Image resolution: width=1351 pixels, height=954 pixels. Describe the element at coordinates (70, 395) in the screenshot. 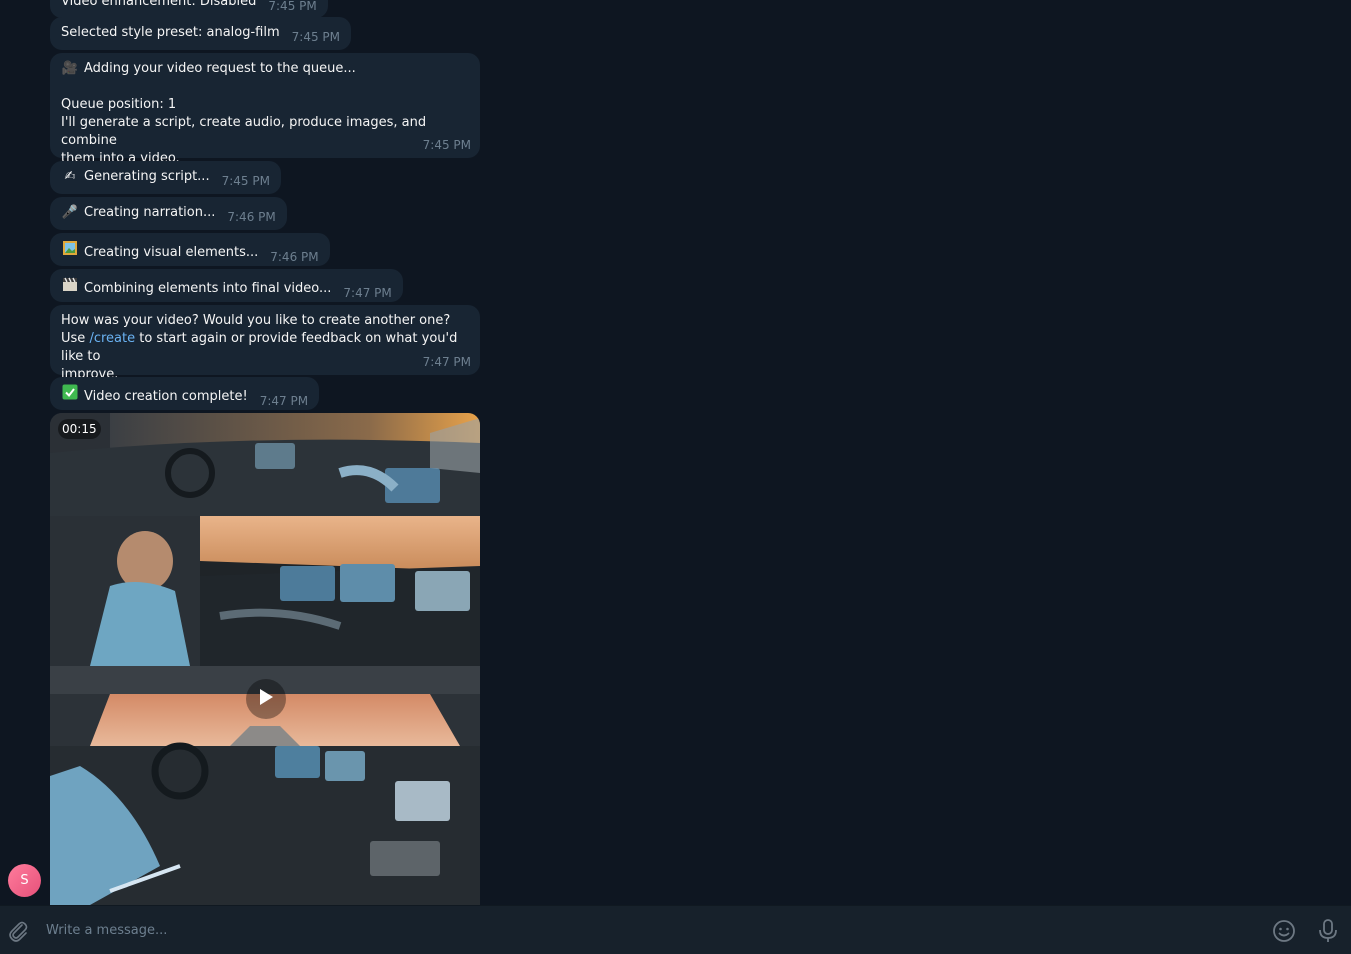

I see `check-mark-icon` at that location.